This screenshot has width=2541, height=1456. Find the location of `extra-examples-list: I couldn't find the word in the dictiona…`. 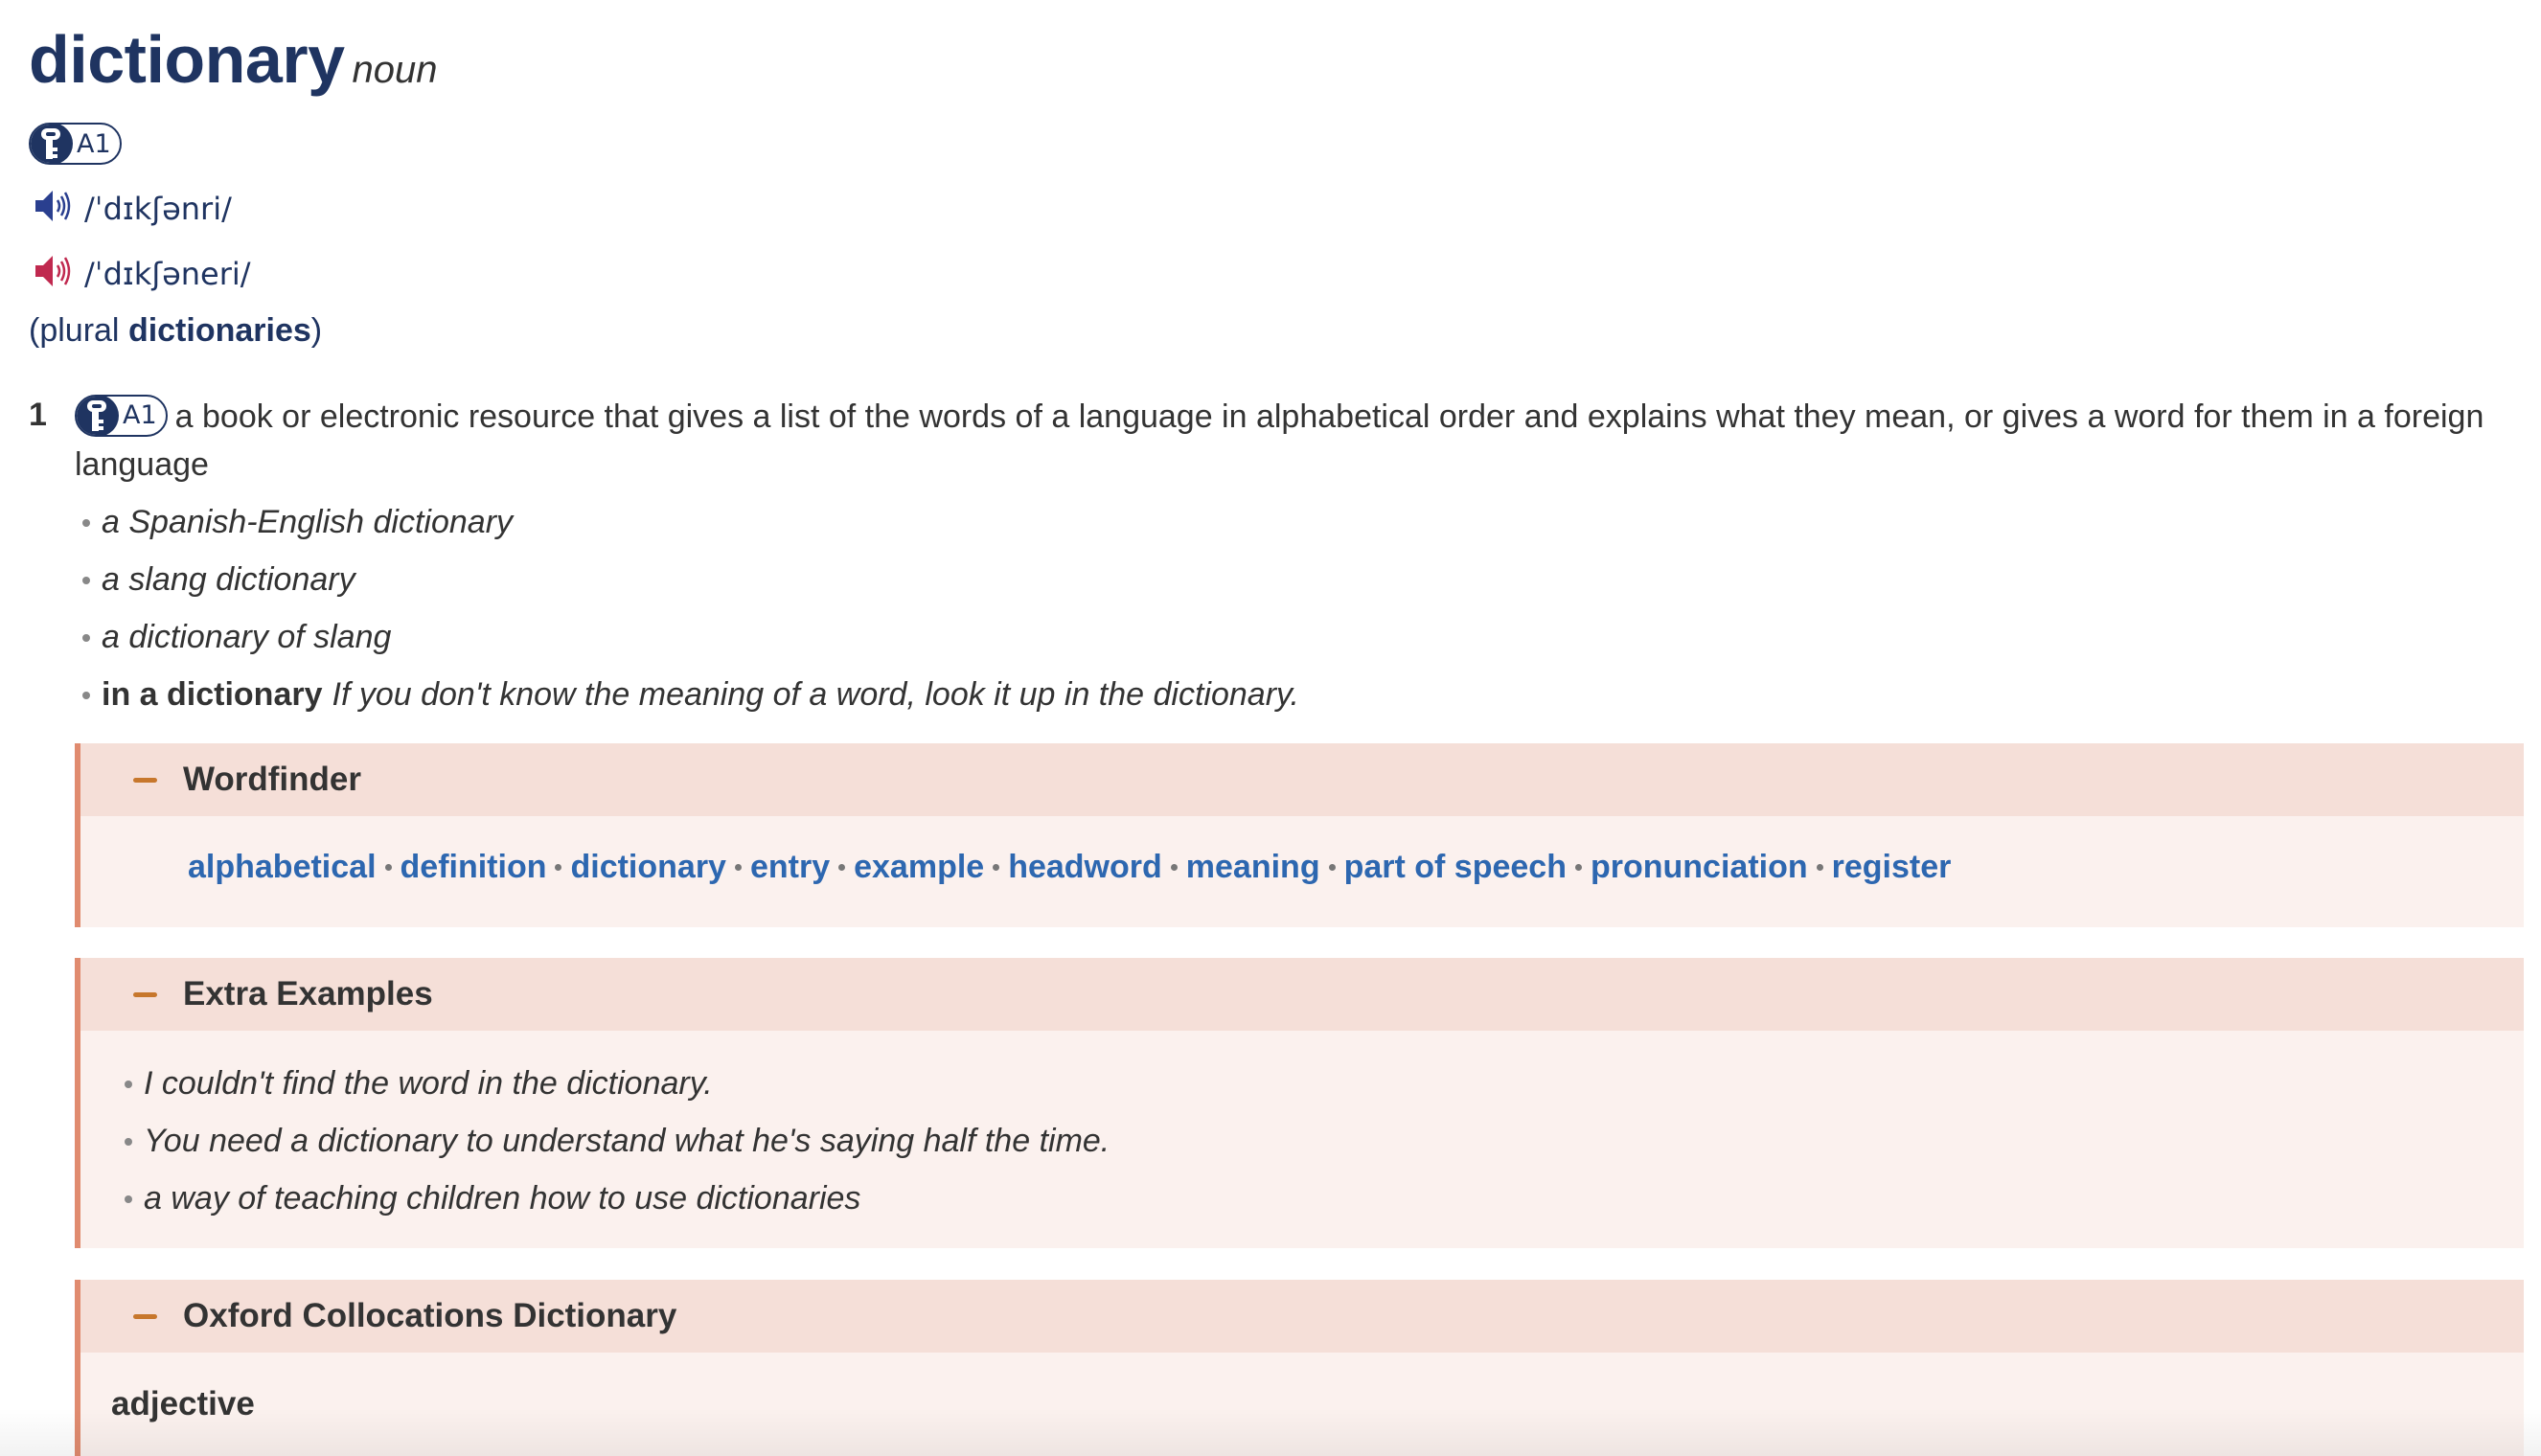

extra-examples-list: I couldn't find the word in the dictiona… is located at coordinates (618, 1145).